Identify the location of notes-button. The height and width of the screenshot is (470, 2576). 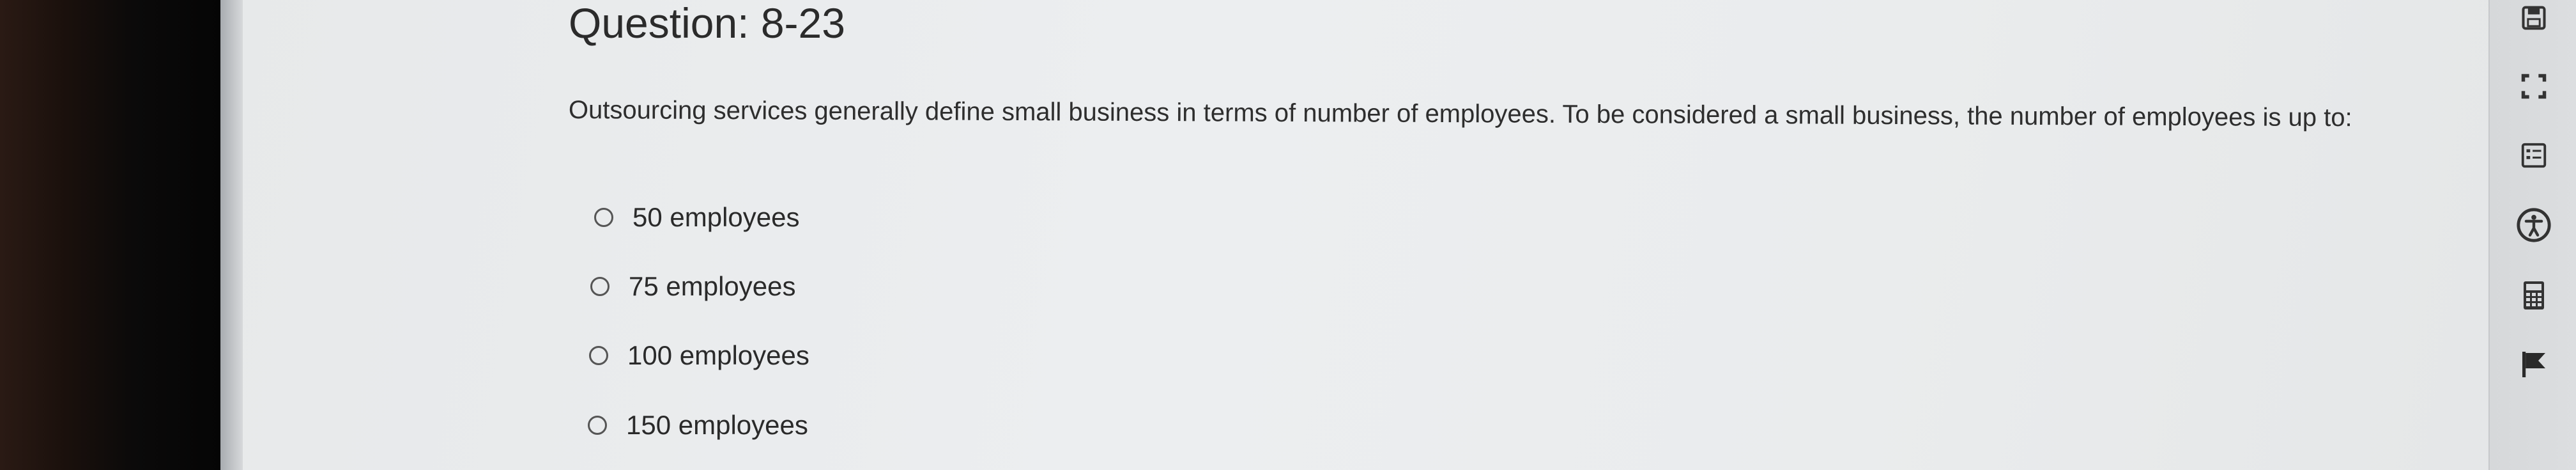
(2533, 155).